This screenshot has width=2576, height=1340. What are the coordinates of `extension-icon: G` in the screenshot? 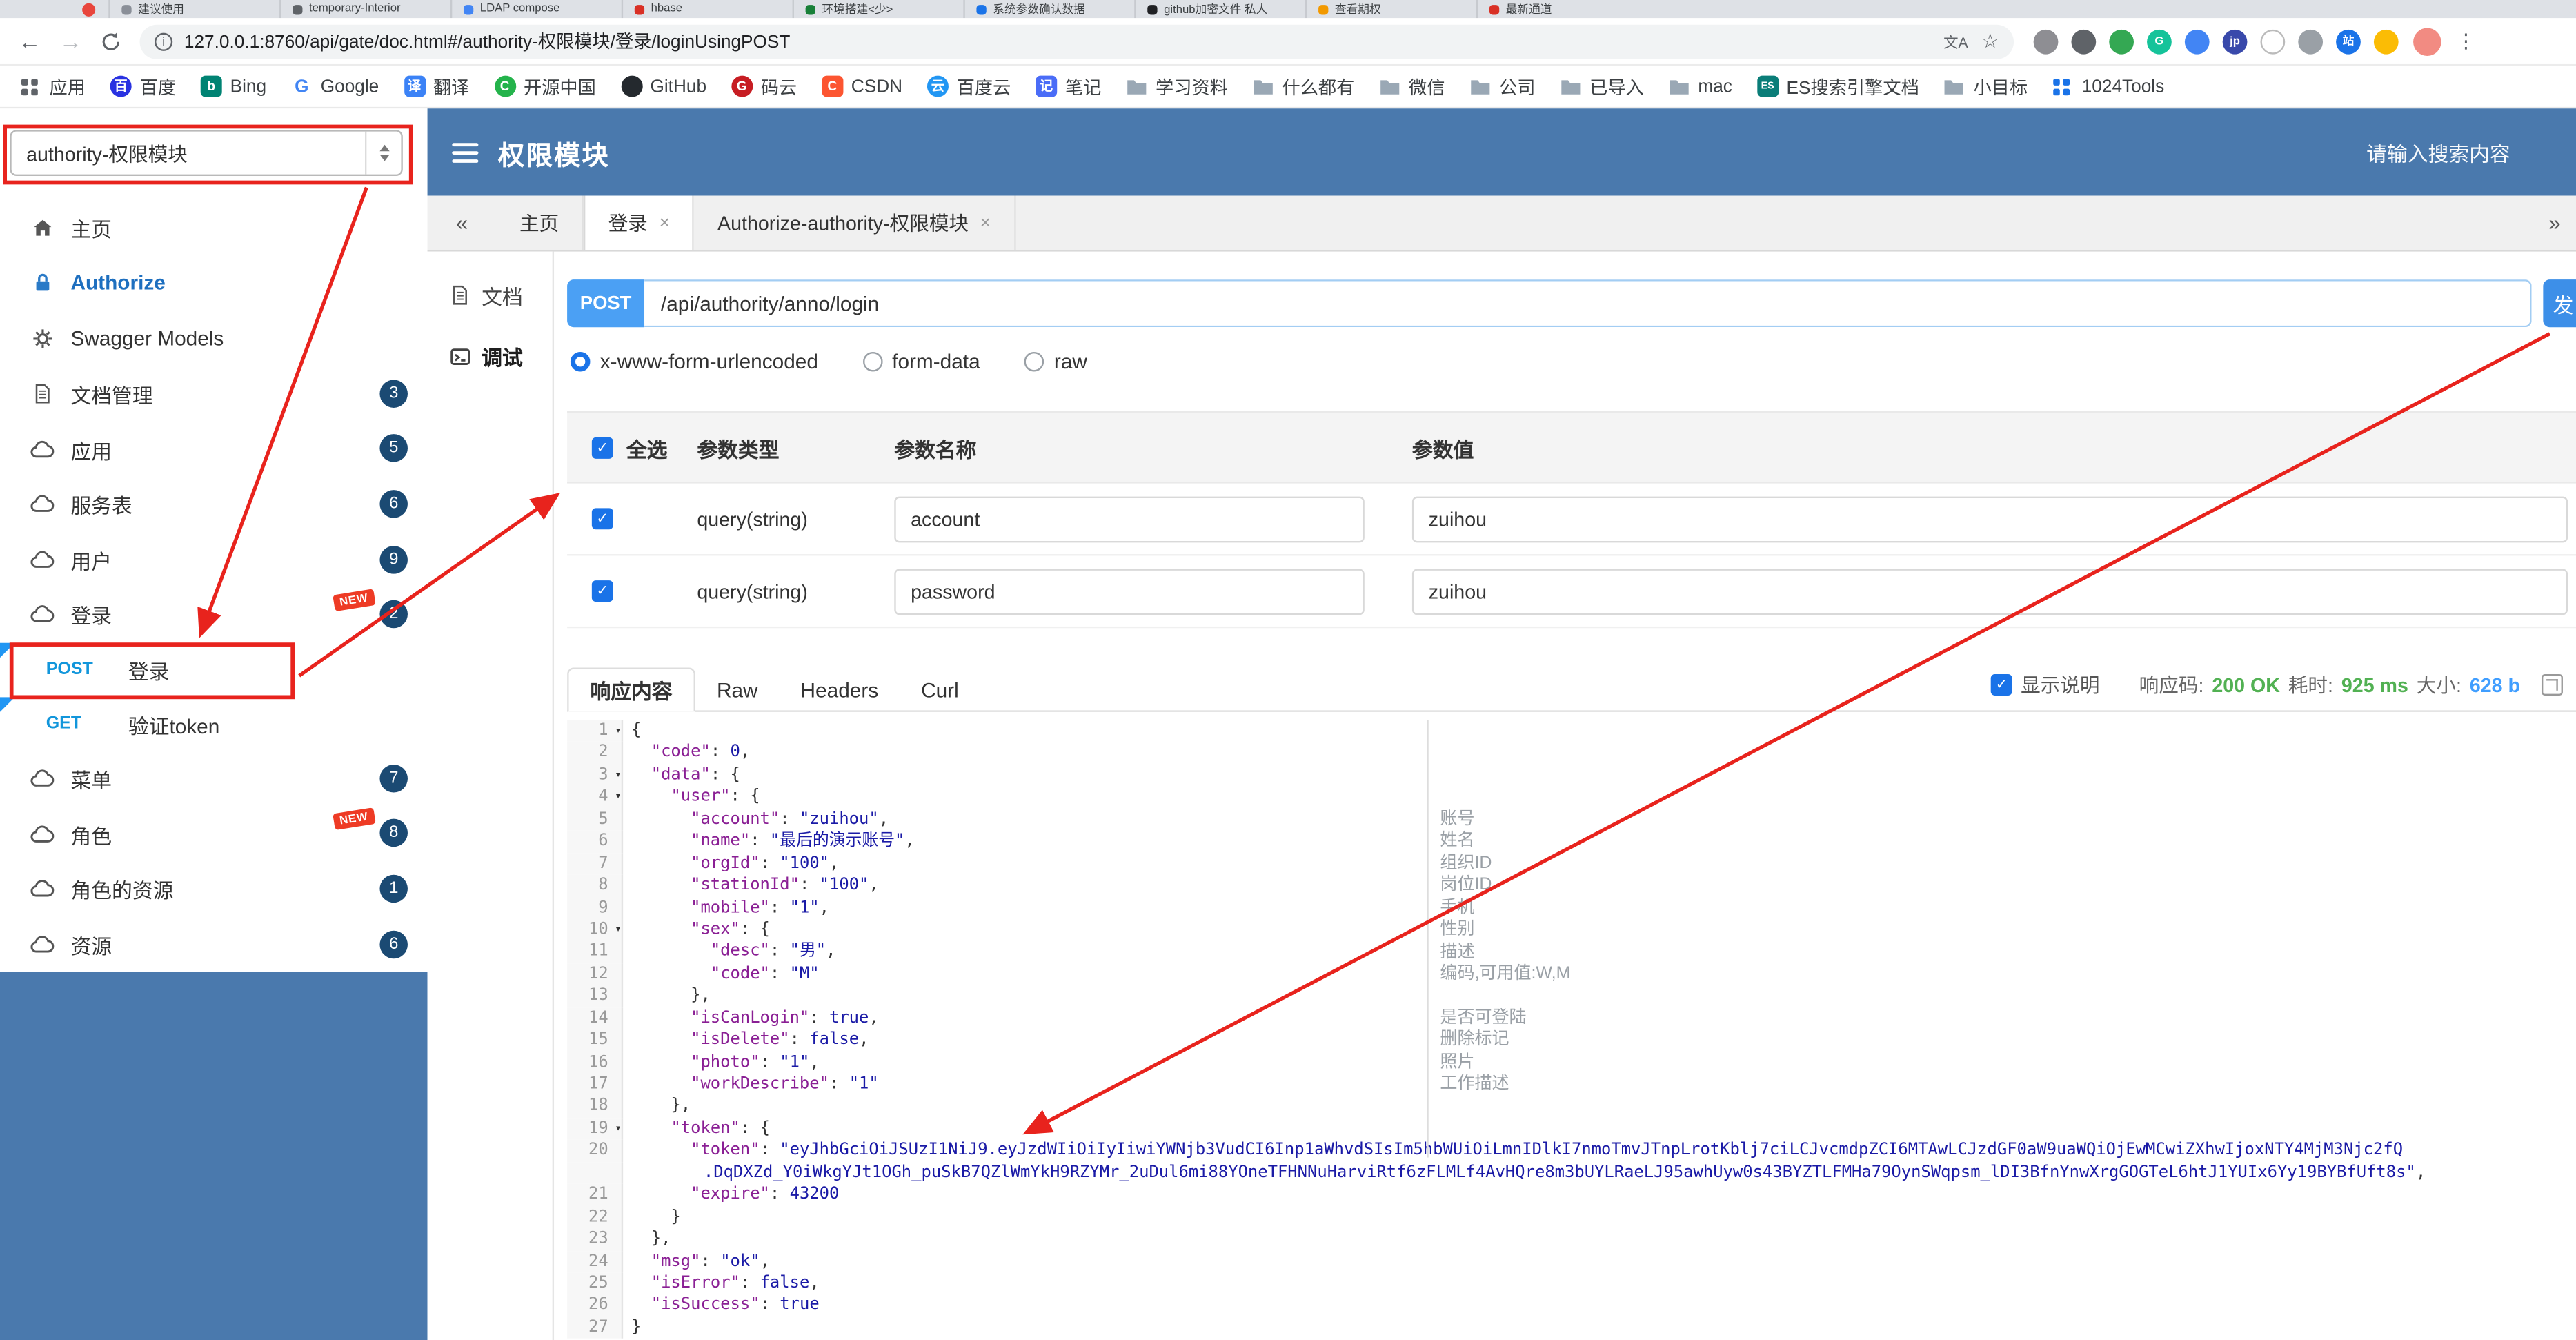 It's located at (2159, 41).